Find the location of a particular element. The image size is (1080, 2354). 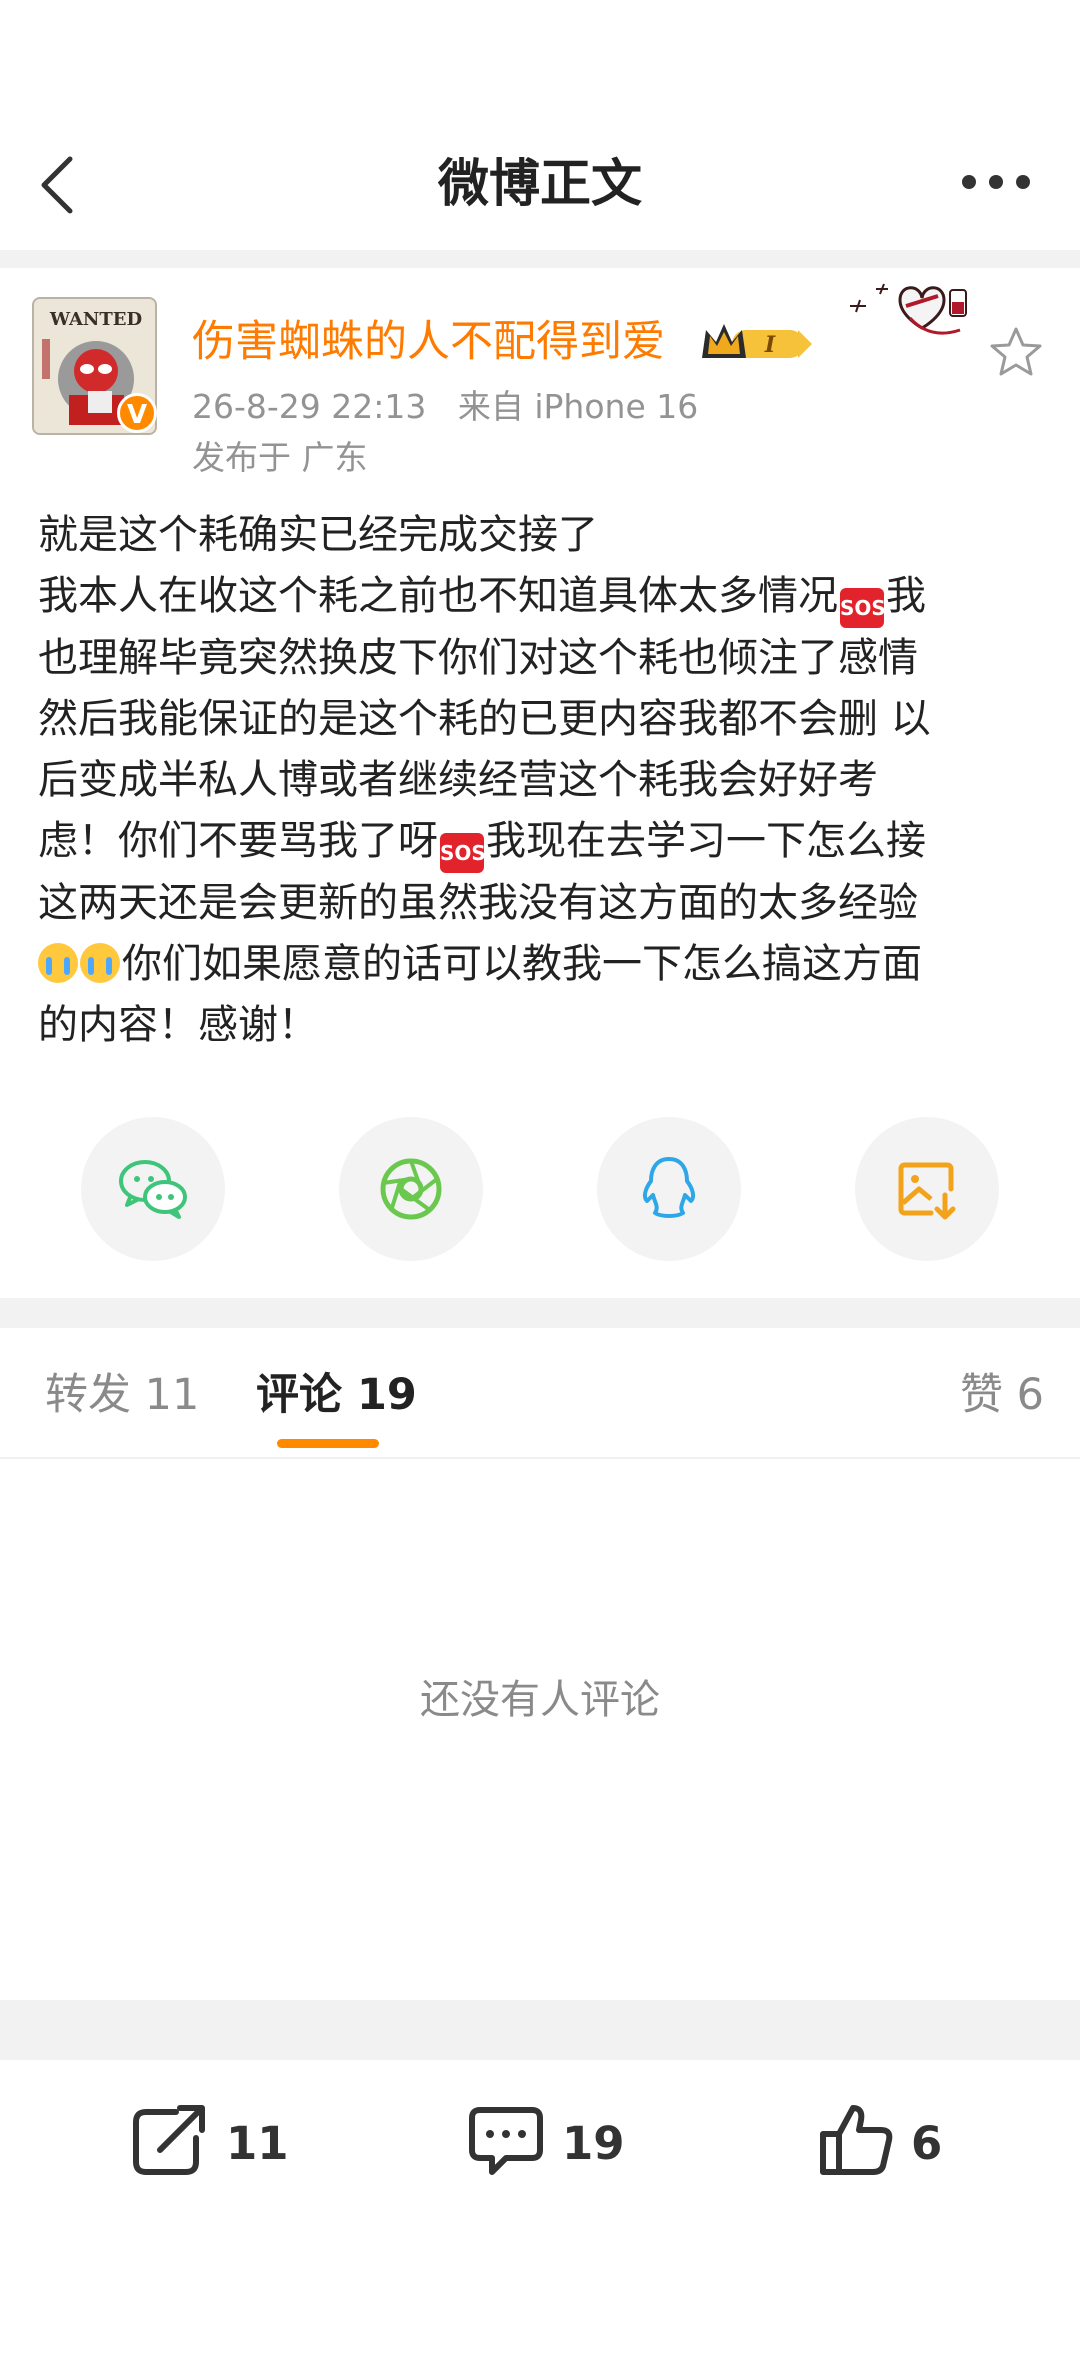

crown-level-text: I is located at coordinates (770, 345).